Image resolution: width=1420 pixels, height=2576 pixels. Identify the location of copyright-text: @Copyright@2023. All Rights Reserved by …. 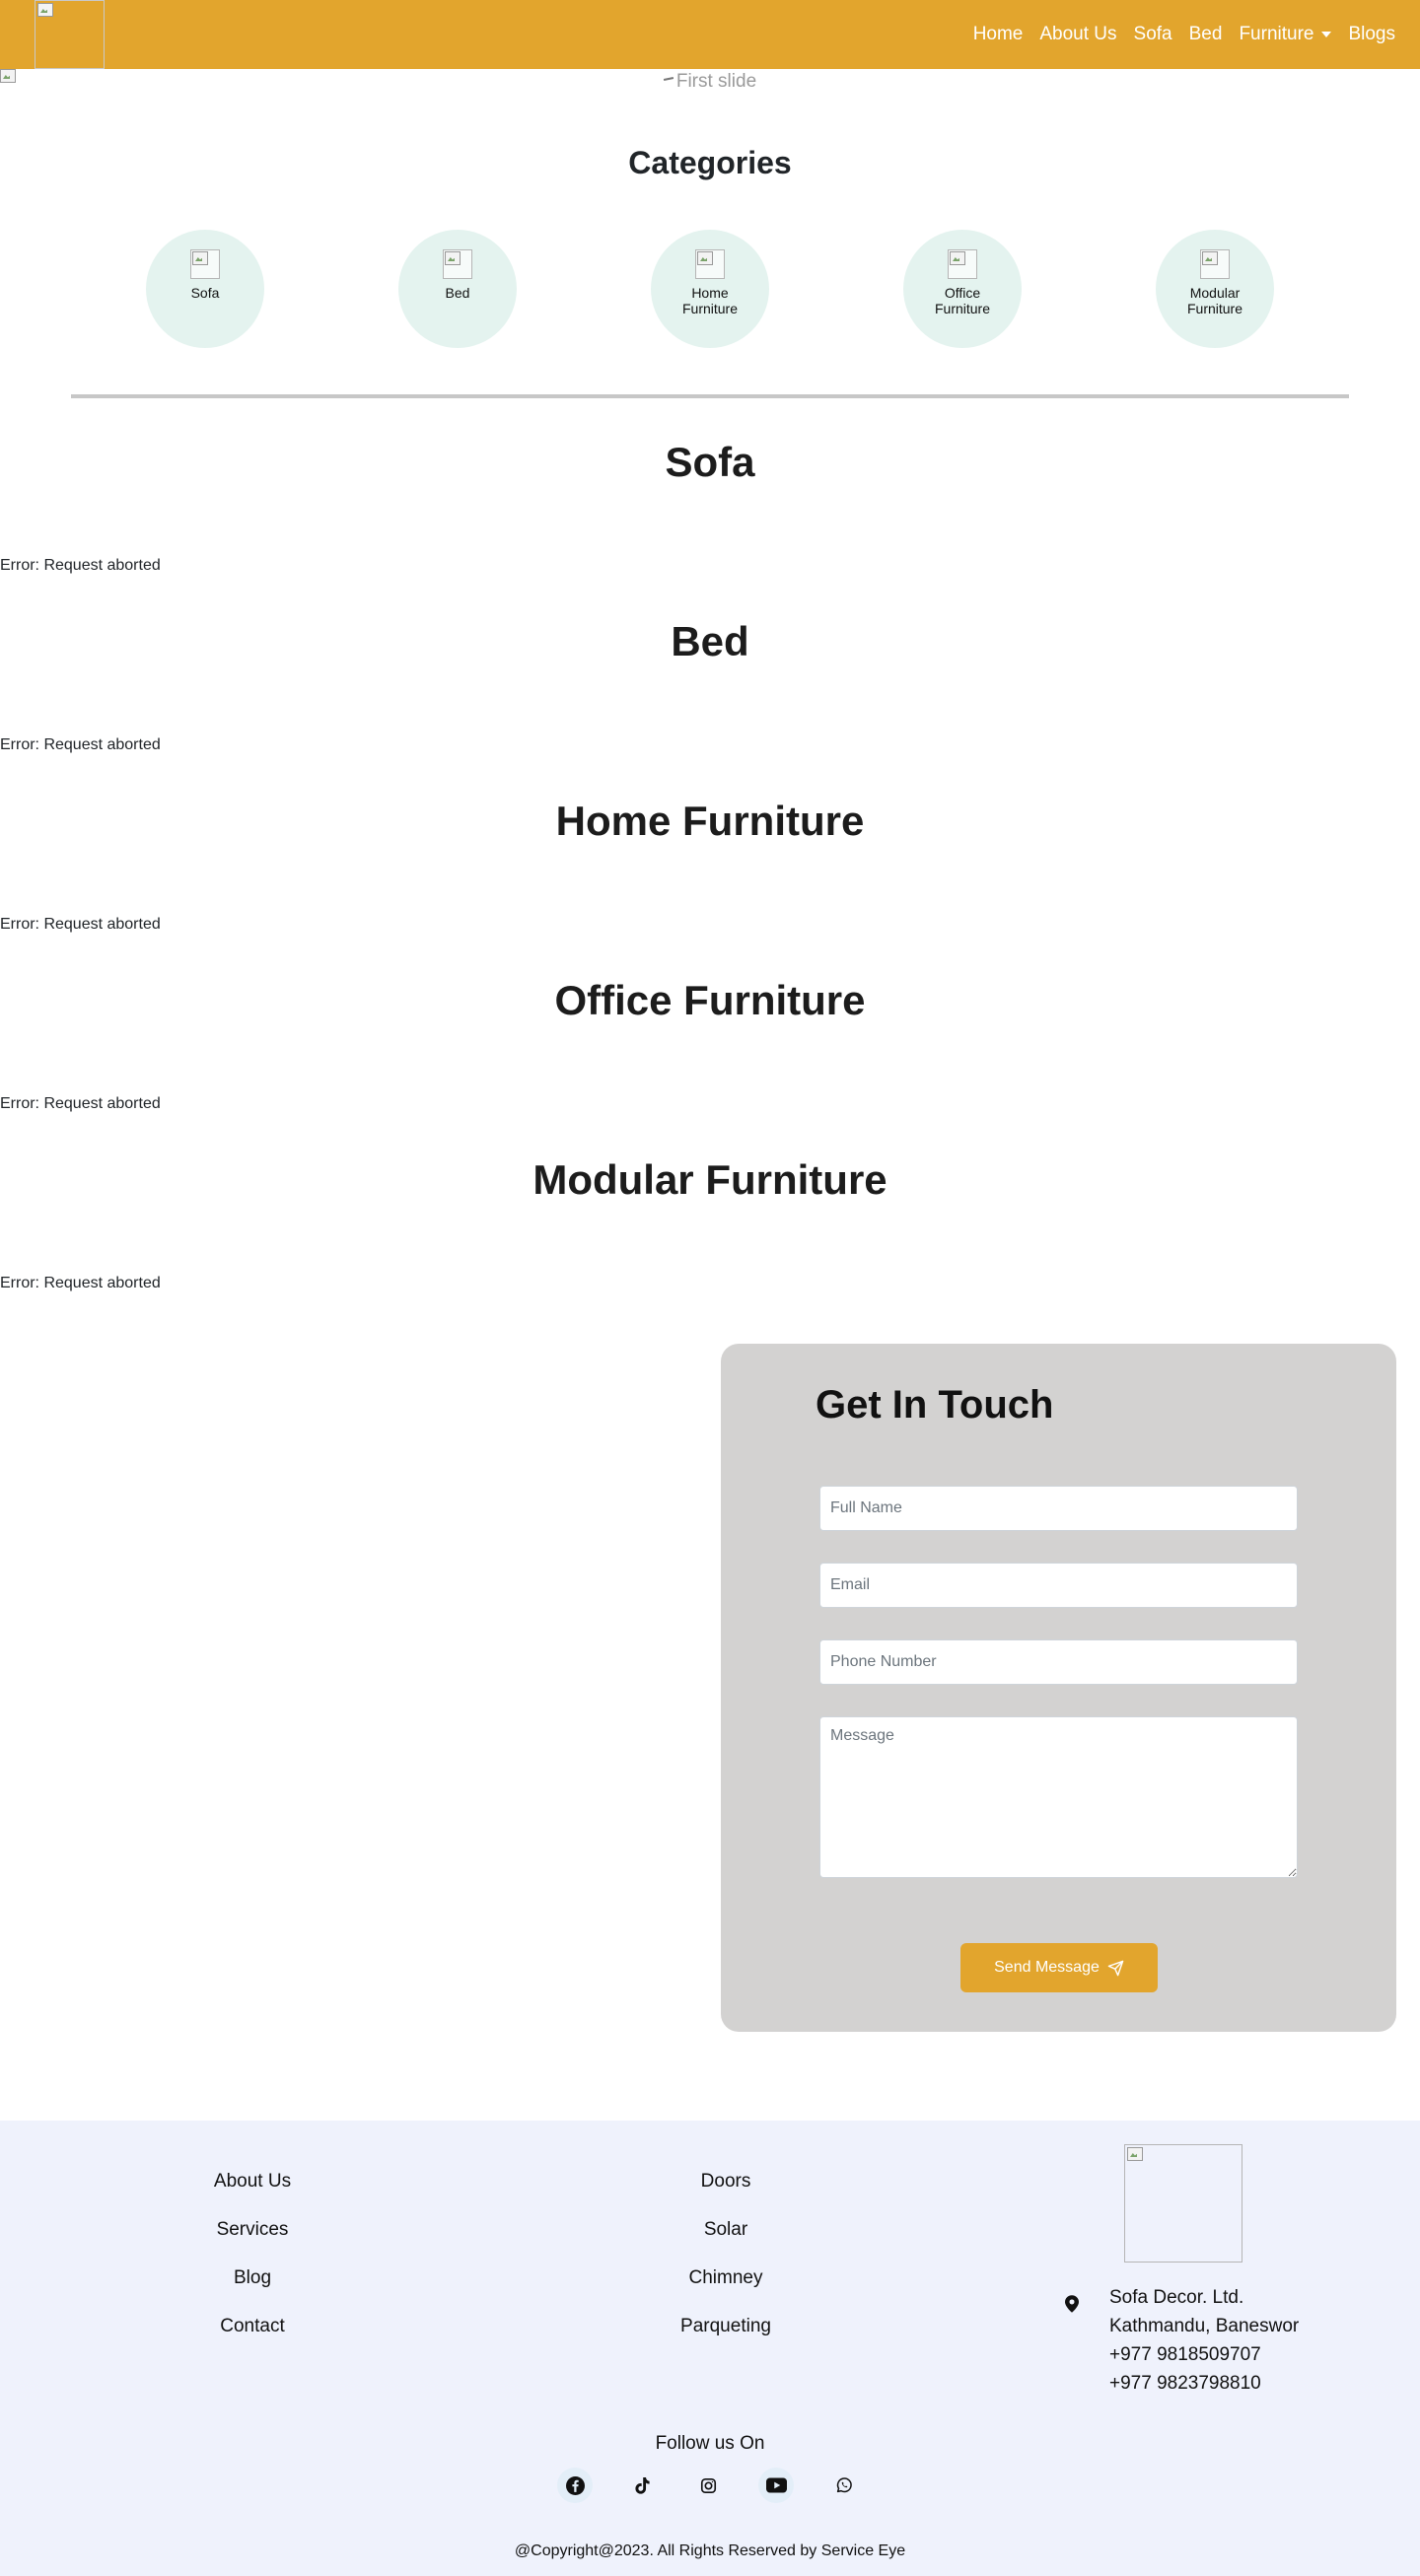
(710, 2551).